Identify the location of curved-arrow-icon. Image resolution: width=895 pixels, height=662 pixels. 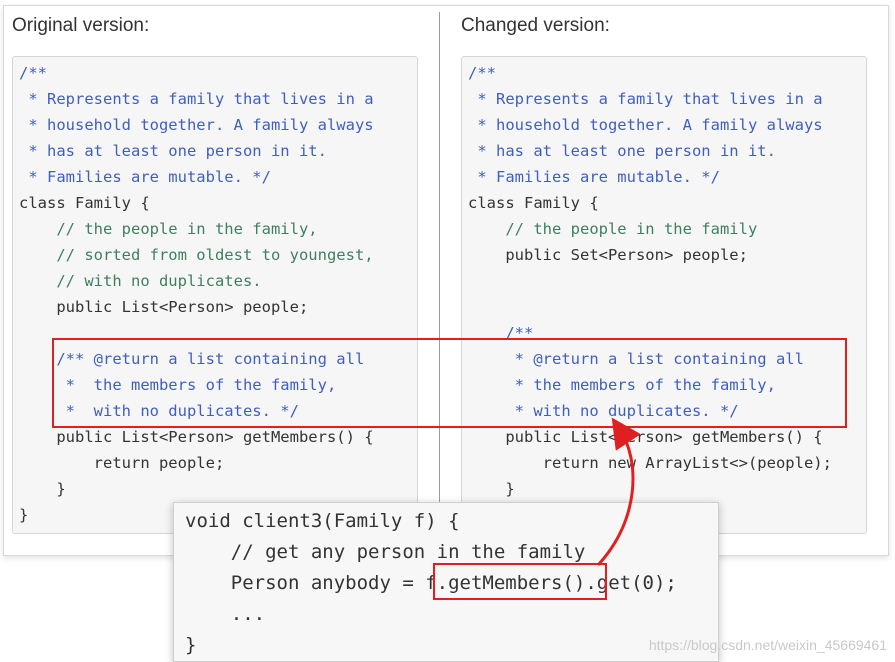
(618, 492).